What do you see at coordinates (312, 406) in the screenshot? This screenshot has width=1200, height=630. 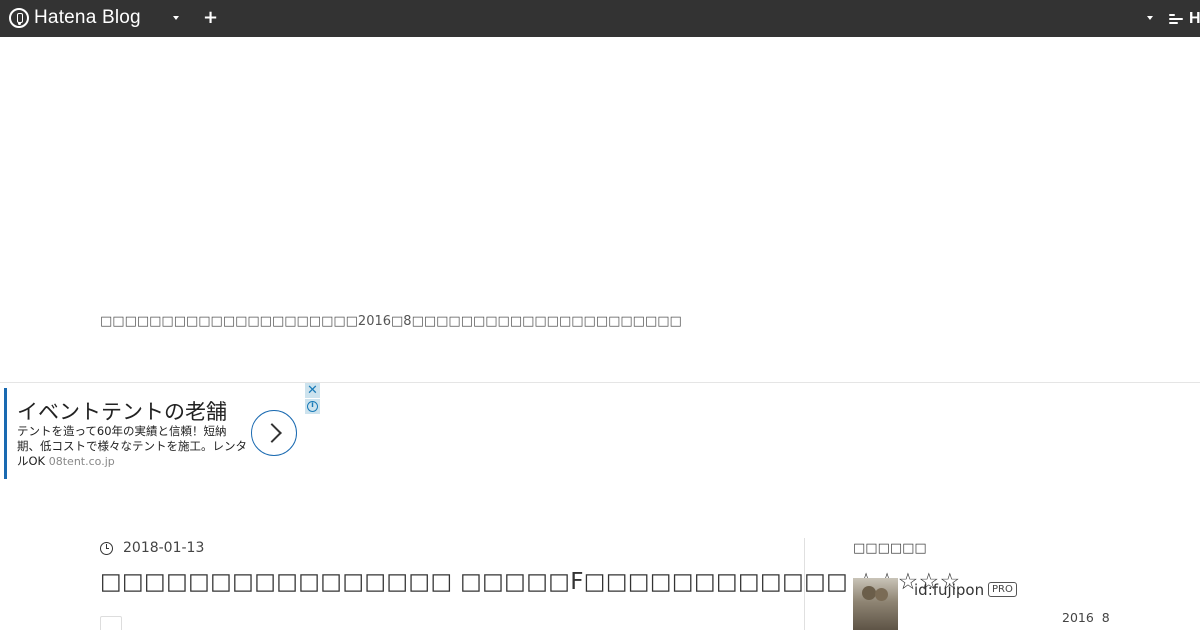 I see `ad-info-icon` at bounding box center [312, 406].